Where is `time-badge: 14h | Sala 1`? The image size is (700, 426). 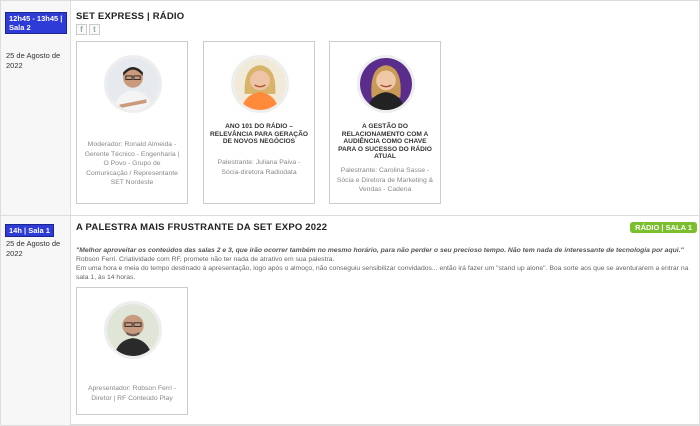
time-badge: 14h | Sala 1 is located at coordinates (29, 230).